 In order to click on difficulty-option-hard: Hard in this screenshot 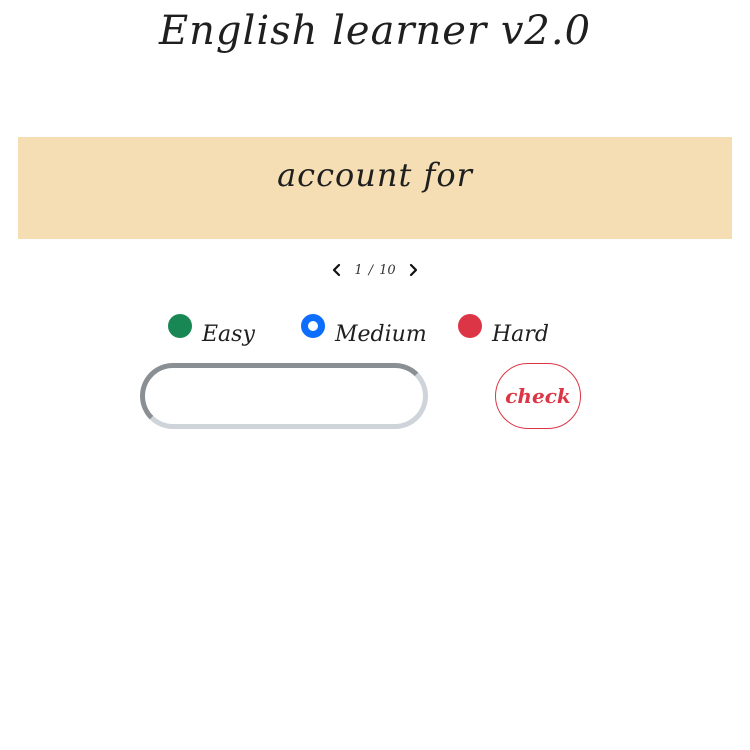, I will do `click(503, 330)`.